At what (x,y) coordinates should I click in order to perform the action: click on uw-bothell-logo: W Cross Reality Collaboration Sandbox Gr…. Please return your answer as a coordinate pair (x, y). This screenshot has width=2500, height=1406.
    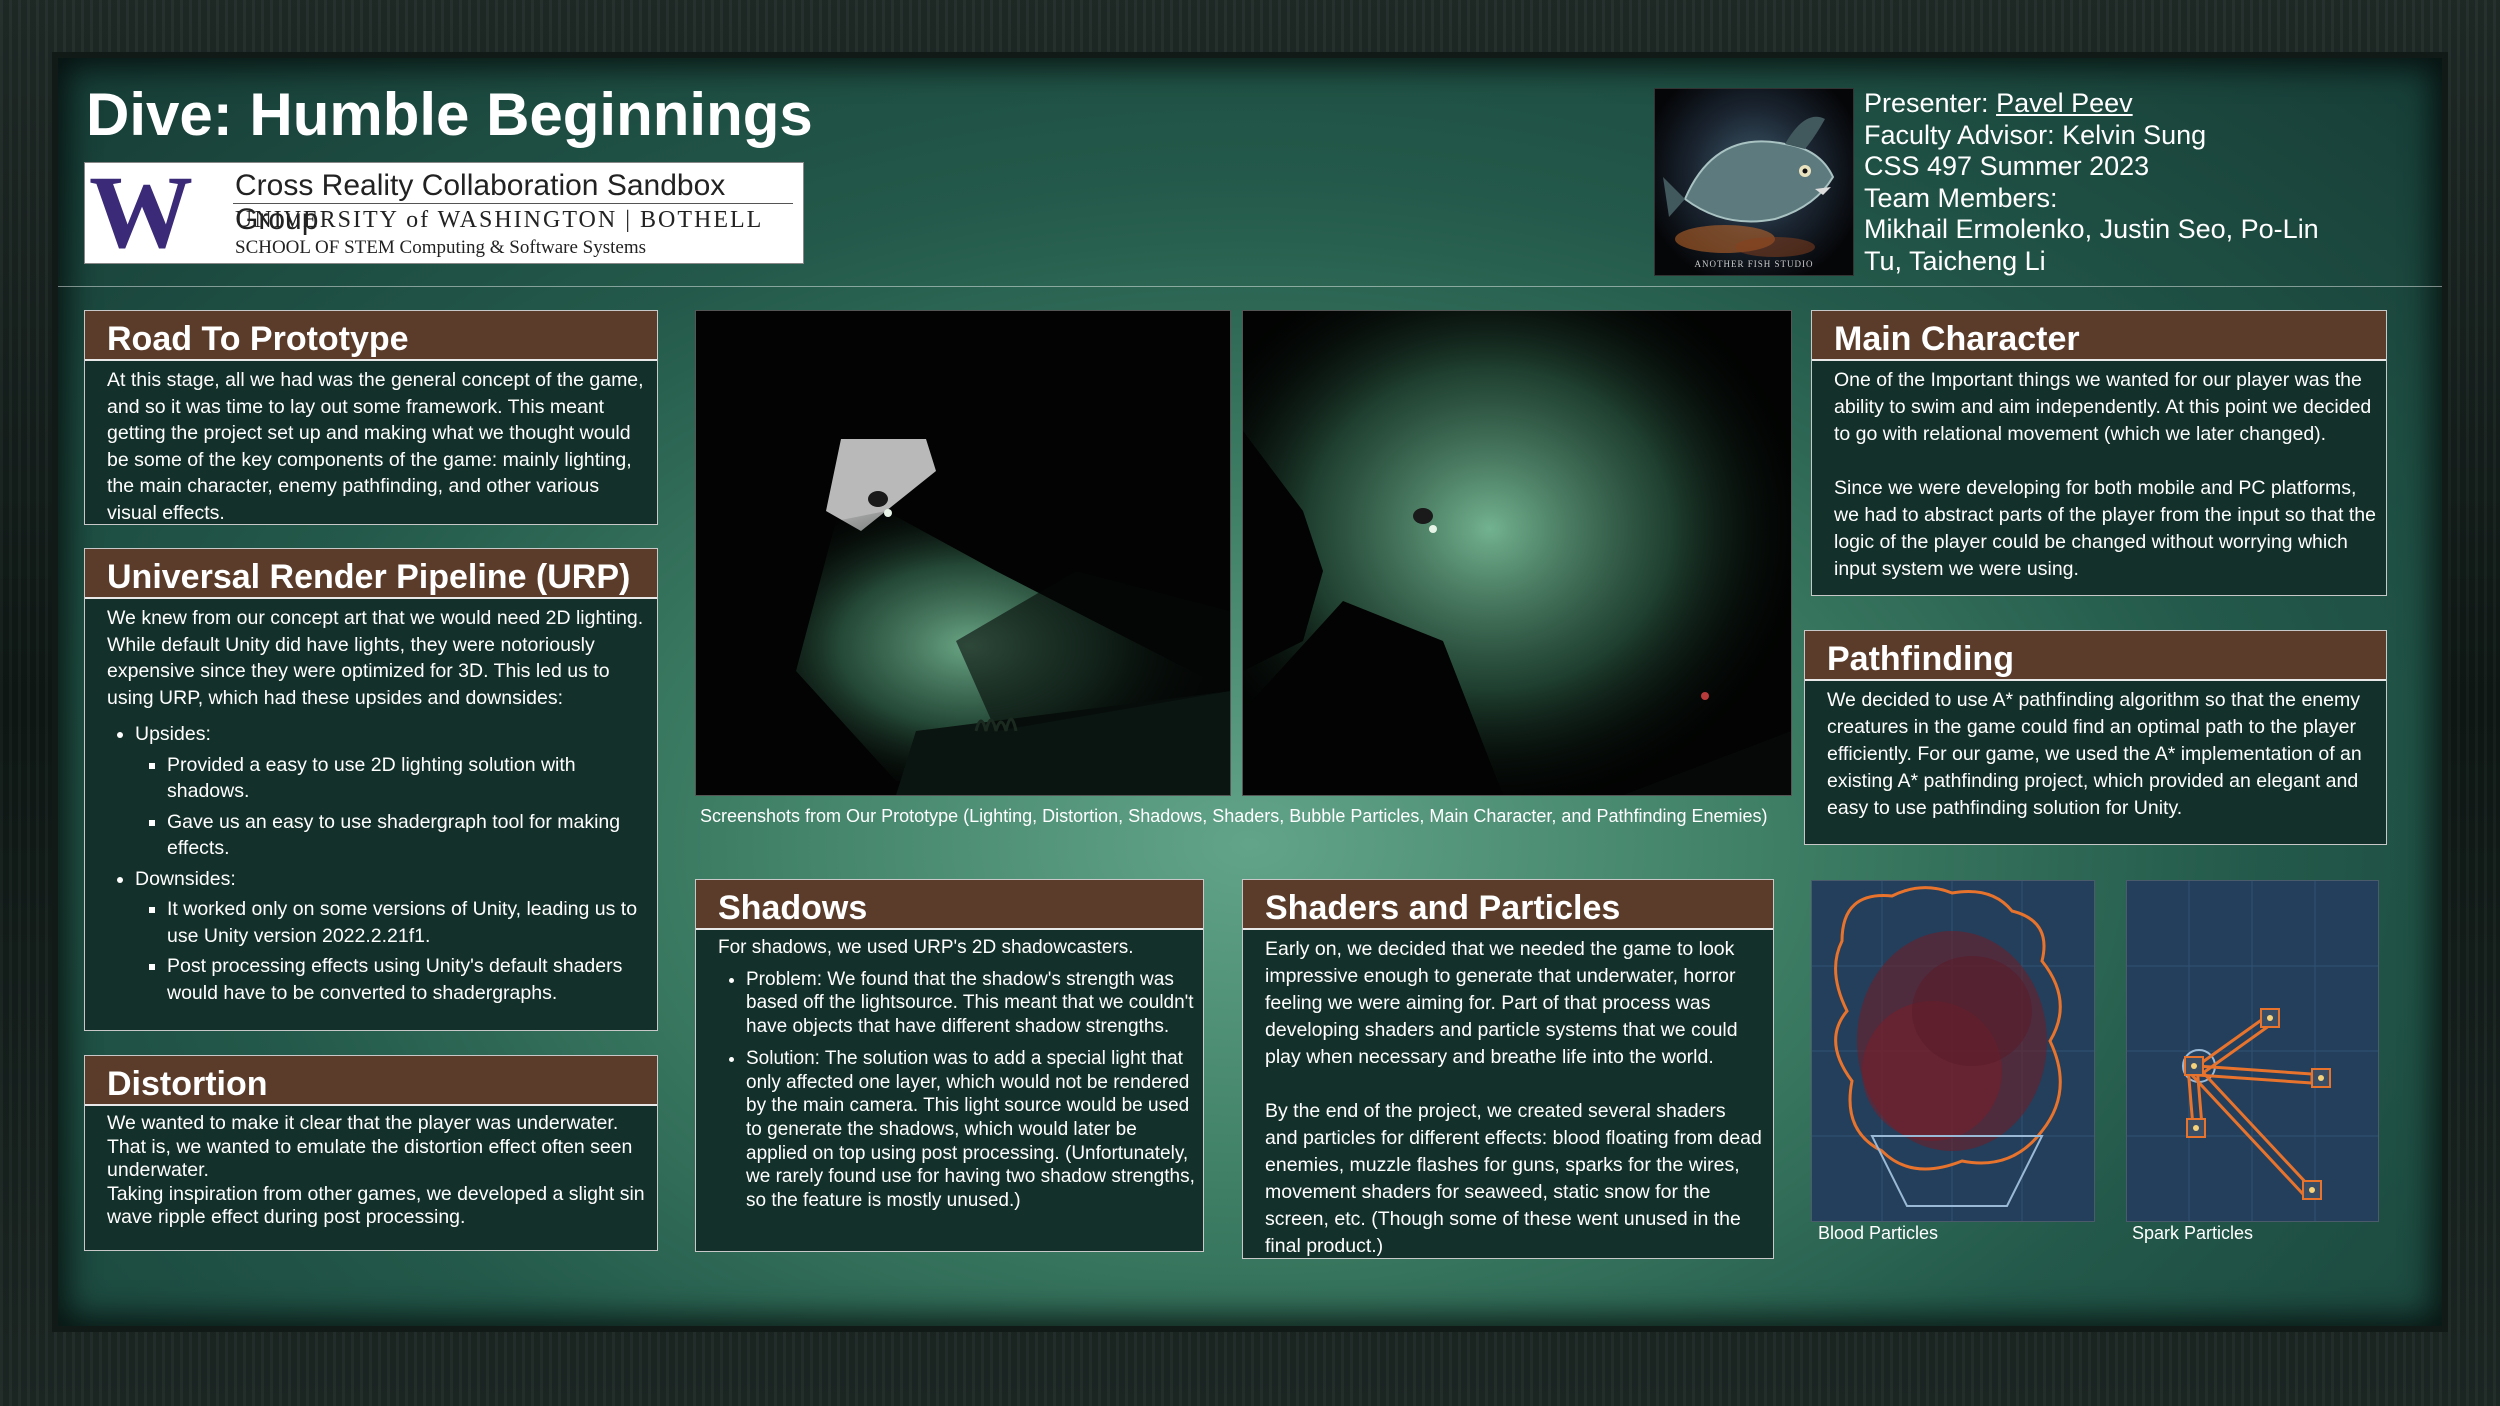
    Looking at the image, I should click on (444, 212).